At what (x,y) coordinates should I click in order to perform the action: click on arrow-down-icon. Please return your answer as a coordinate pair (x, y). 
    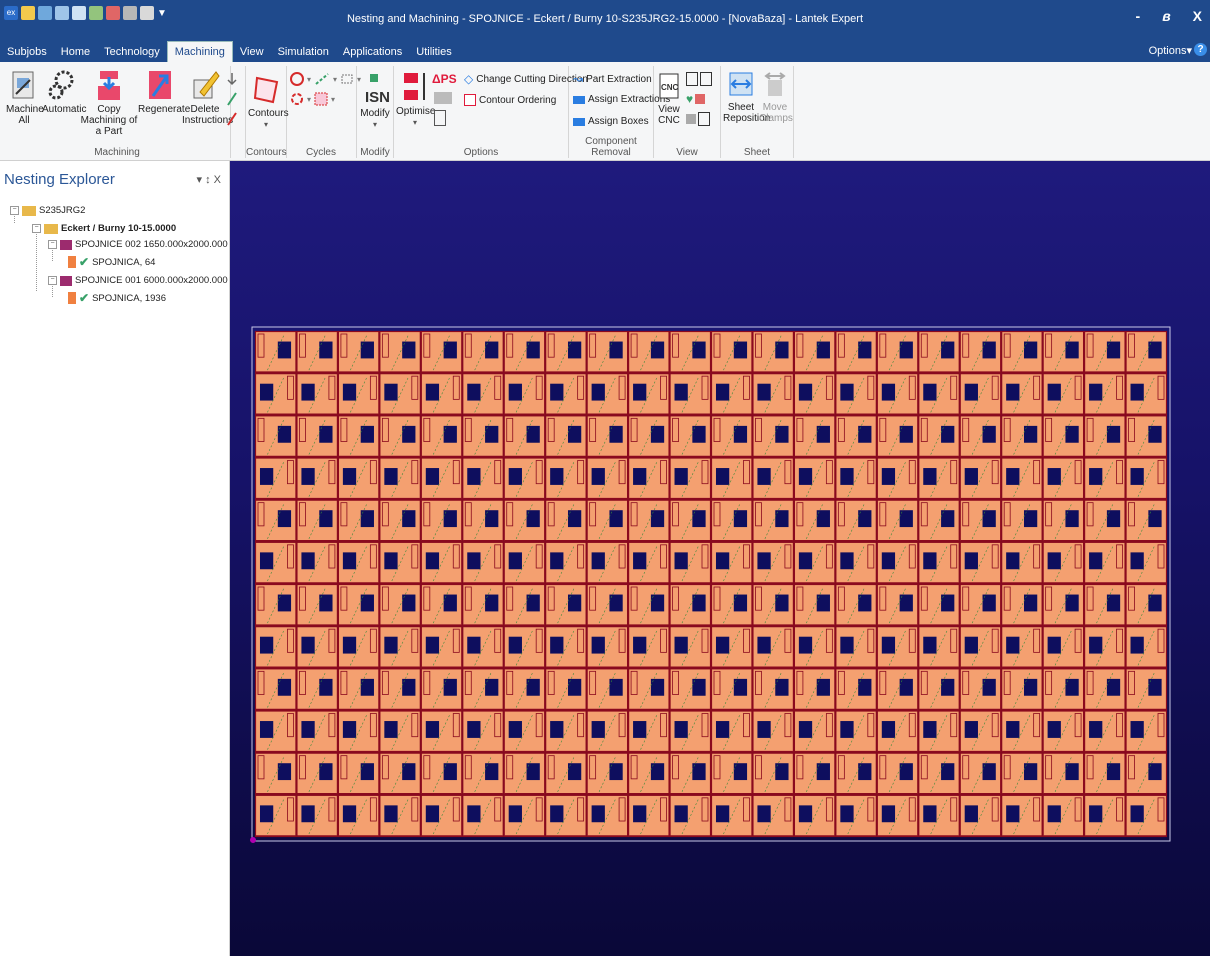
    Looking at the image, I should click on (232, 79).